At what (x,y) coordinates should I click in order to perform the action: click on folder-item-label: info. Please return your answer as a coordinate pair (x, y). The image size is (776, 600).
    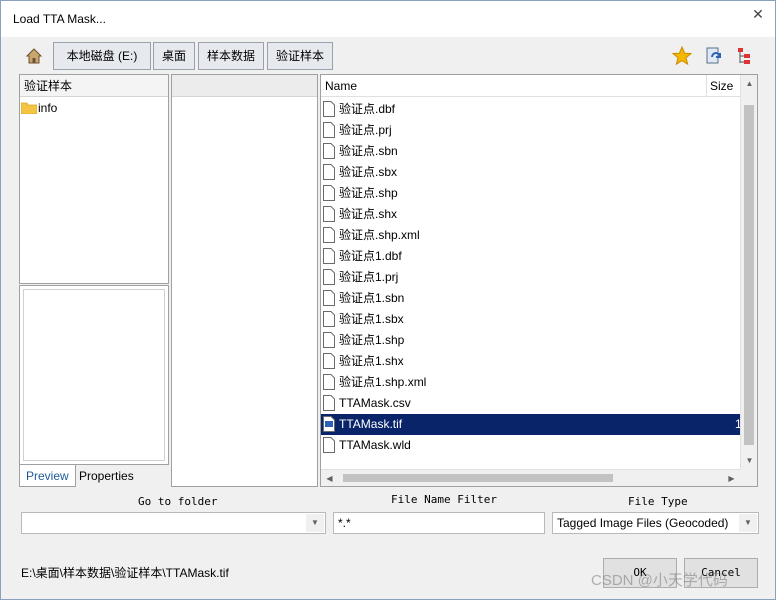
    Looking at the image, I should click on (48, 108).